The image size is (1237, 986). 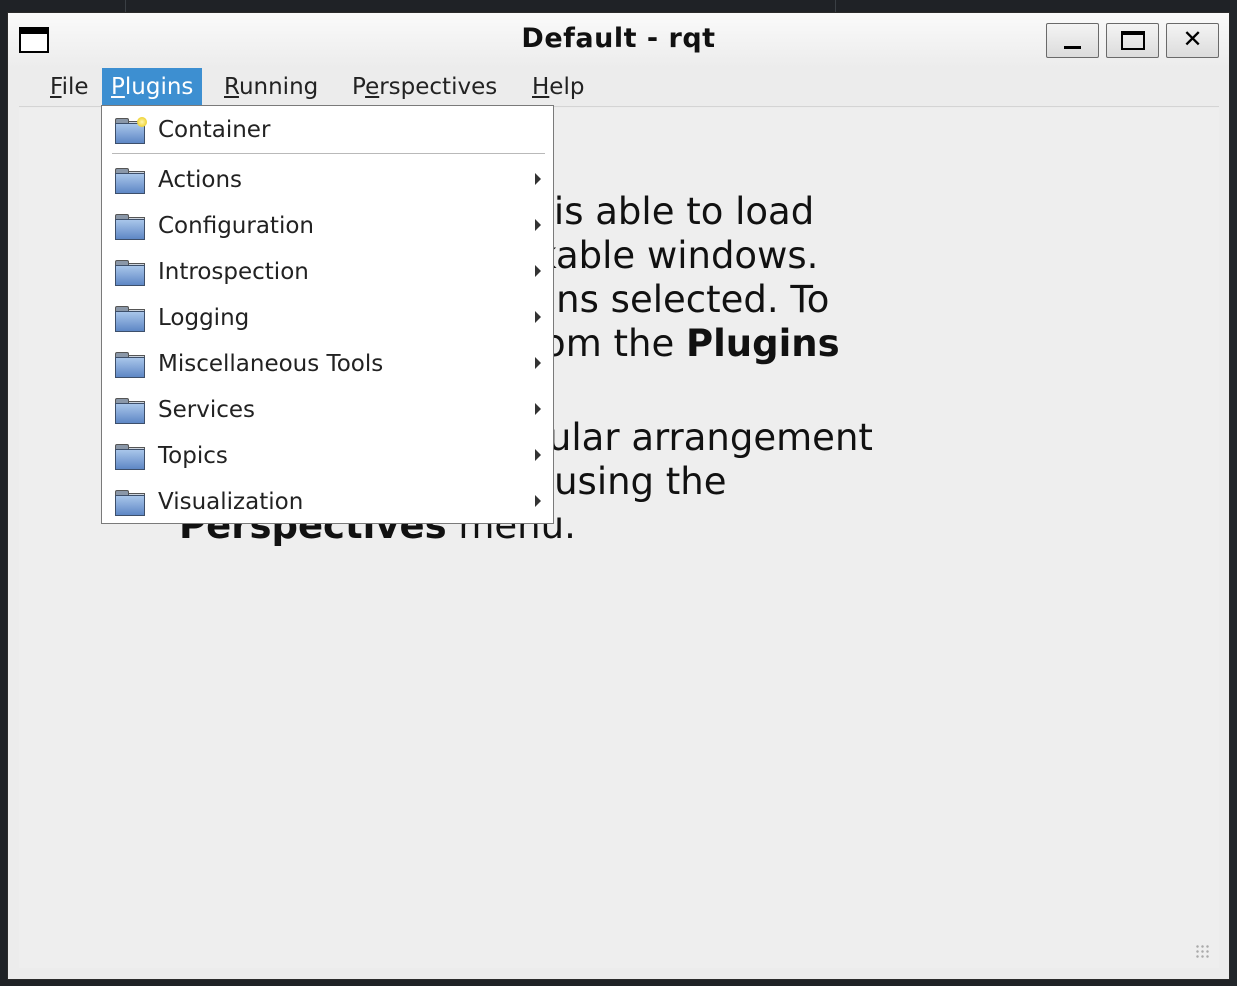 What do you see at coordinates (424, 87) in the screenshot?
I see `menu-perspectives: Perspectives` at bounding box center [424, 87].